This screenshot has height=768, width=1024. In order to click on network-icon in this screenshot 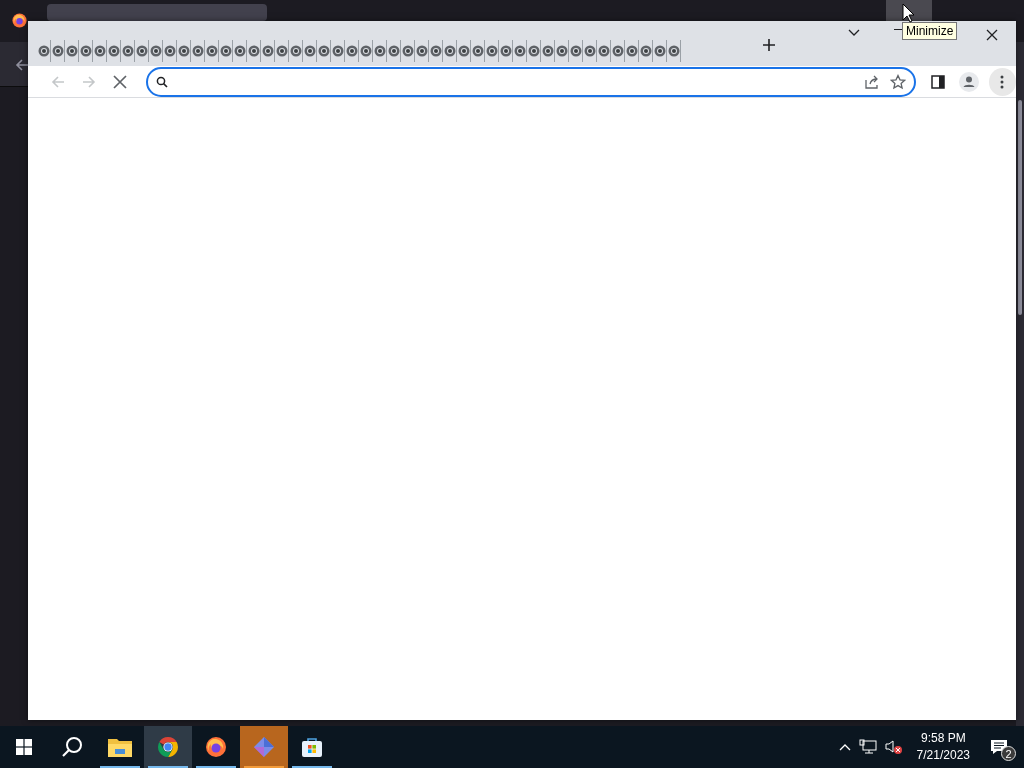, I will do `click(867, 747)`.